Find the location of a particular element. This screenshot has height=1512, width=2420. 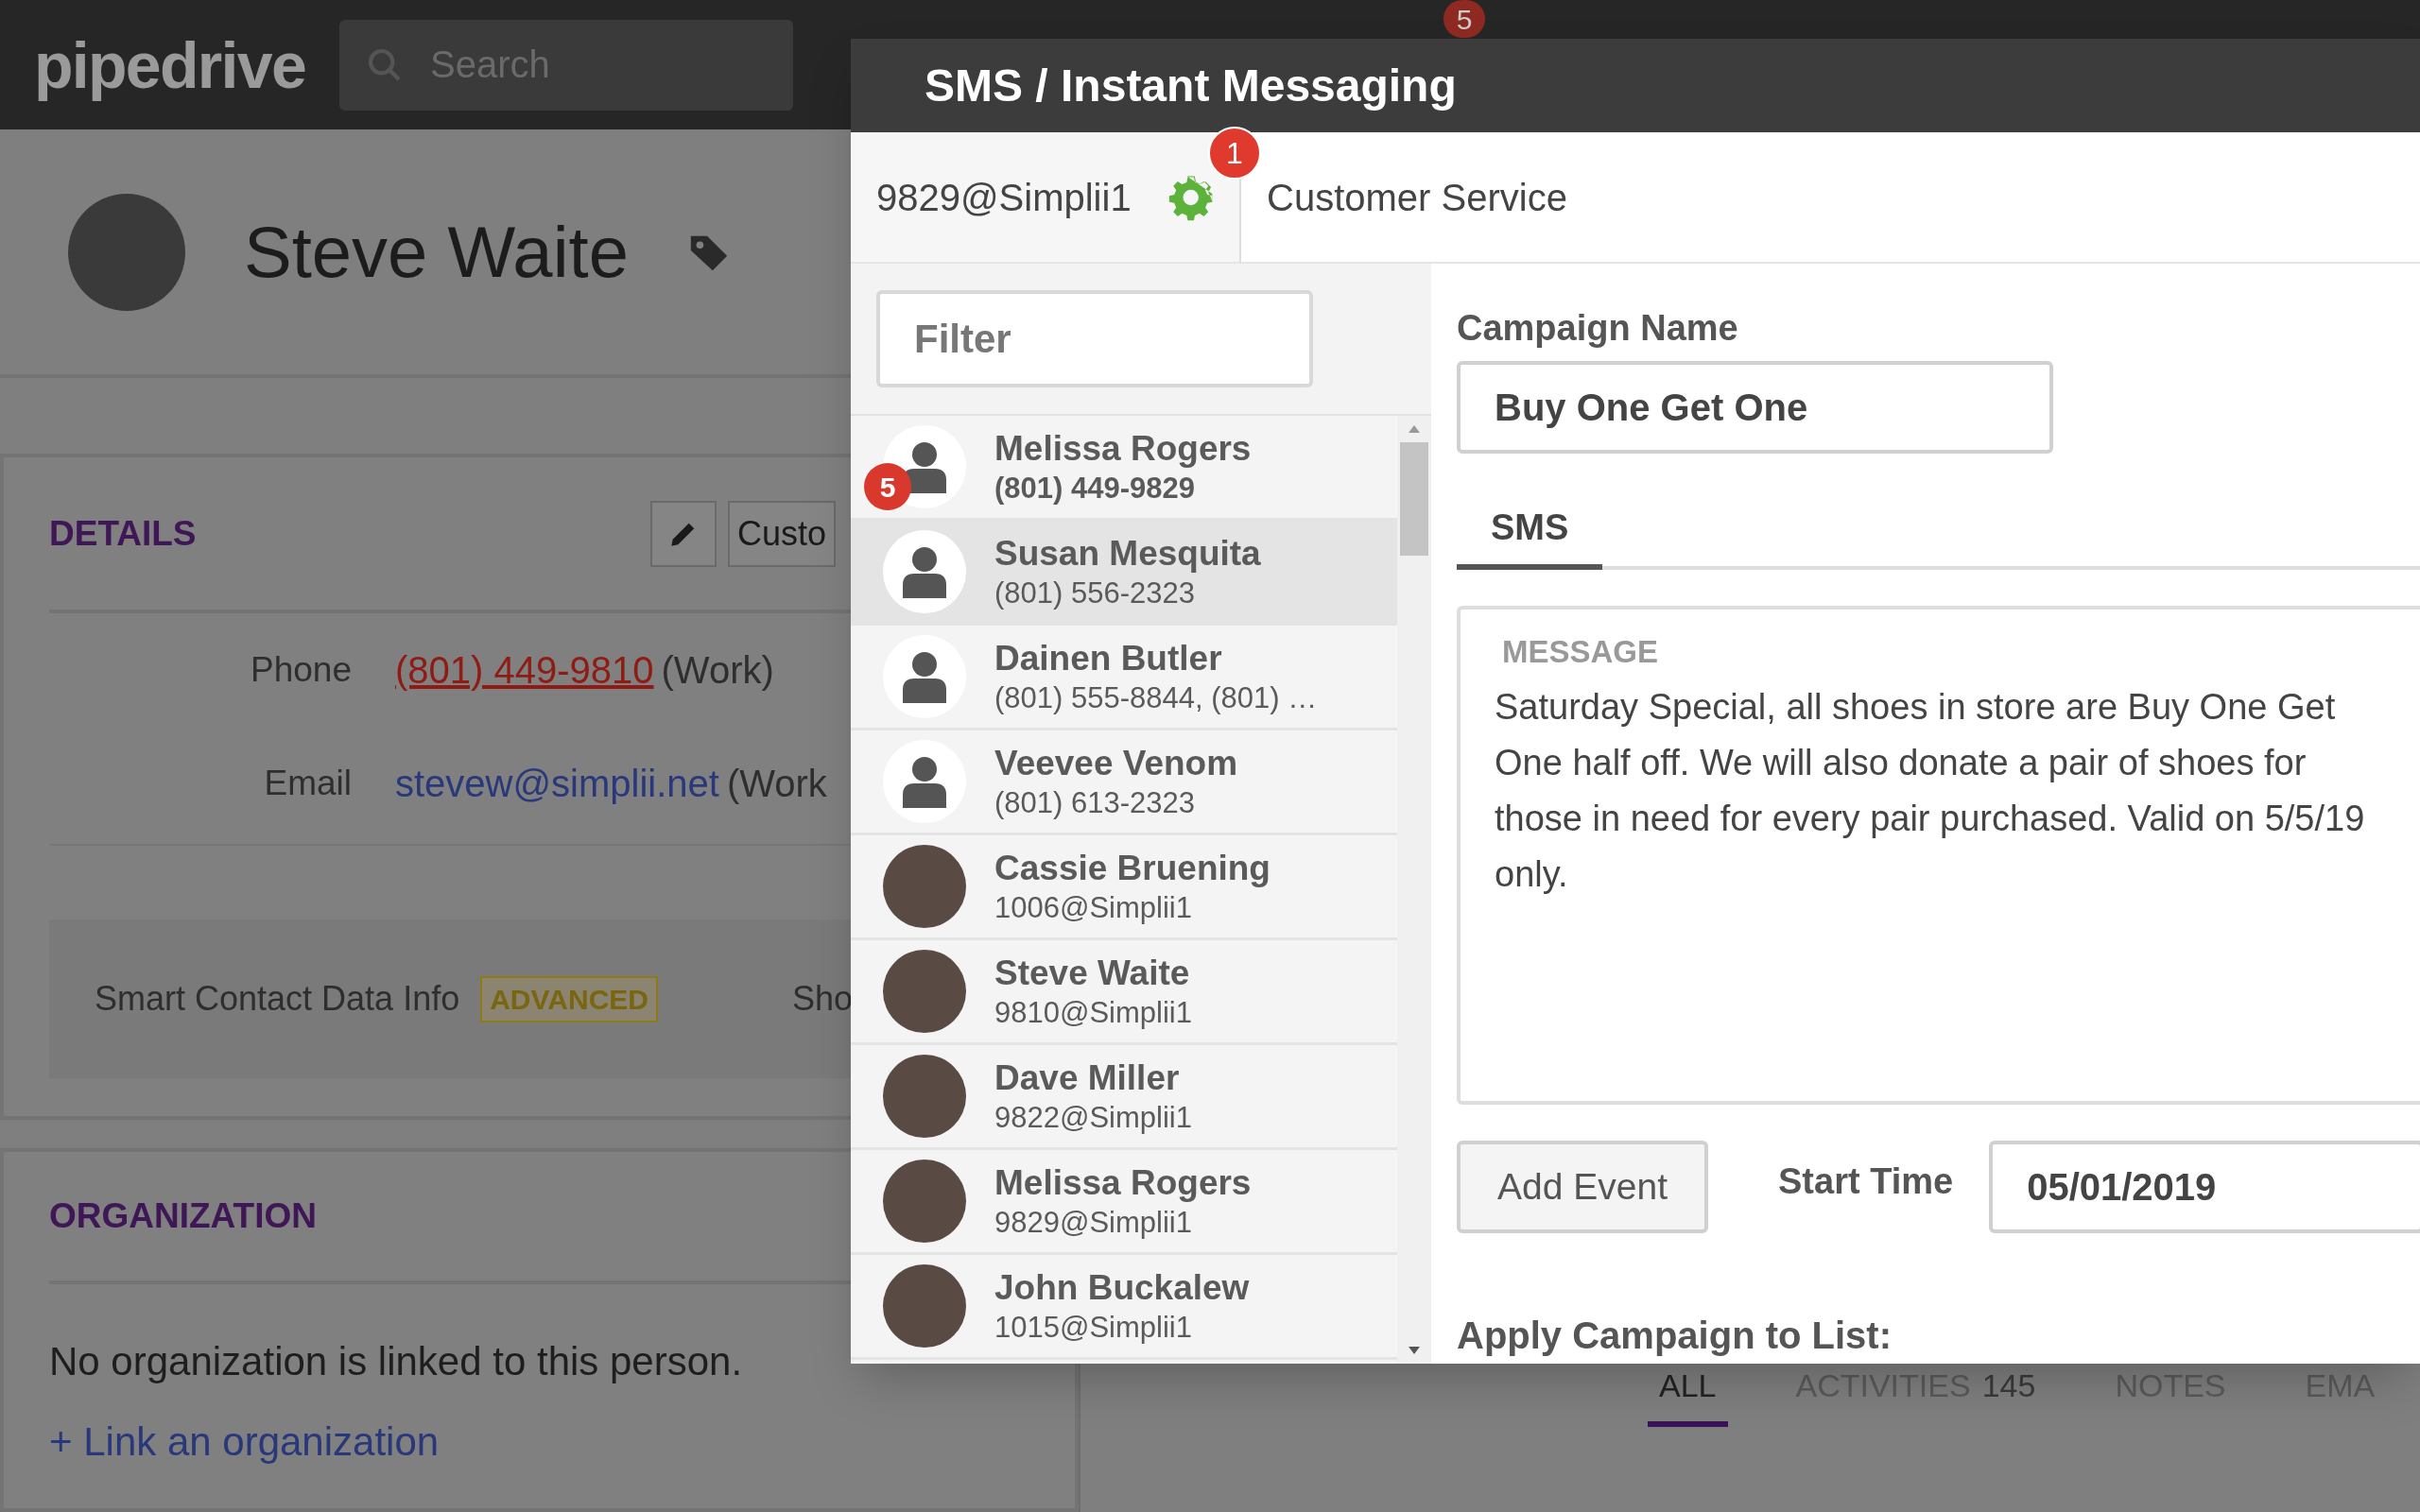

start-time-label: Start Time is located at coordinates (1866, 1181).